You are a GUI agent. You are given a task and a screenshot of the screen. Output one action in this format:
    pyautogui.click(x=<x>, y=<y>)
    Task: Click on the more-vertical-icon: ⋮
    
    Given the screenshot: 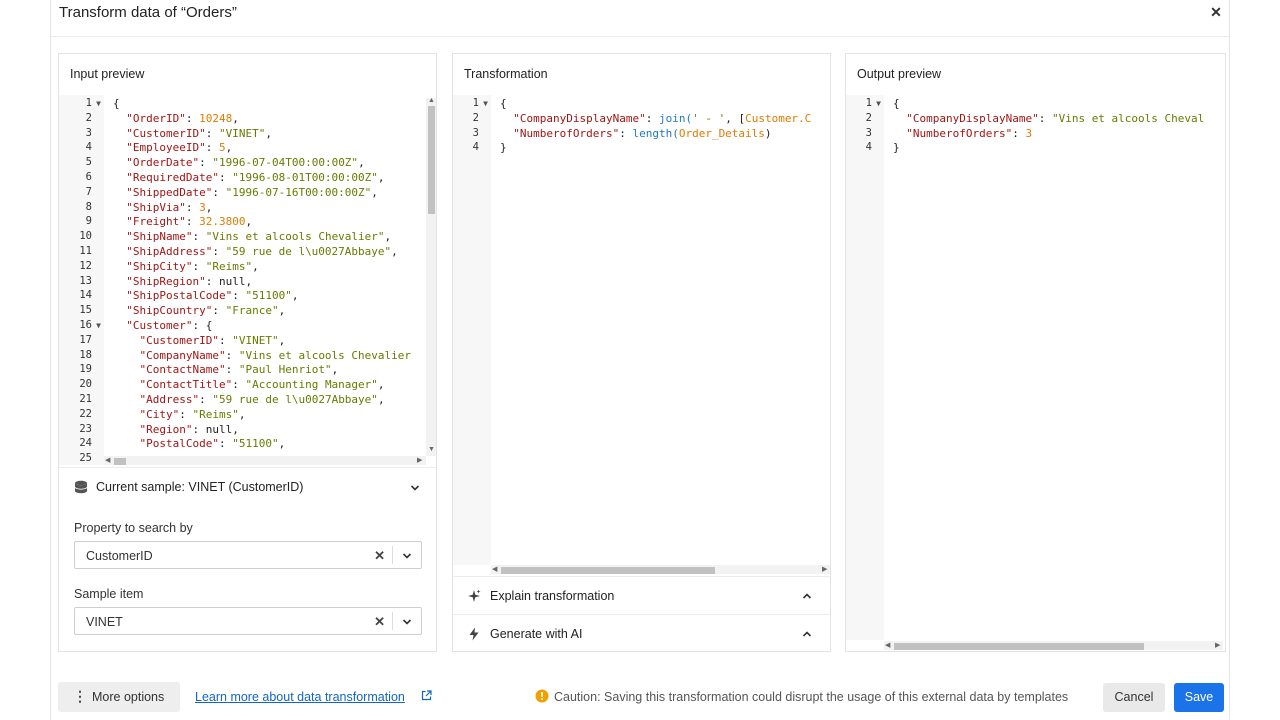 What is the action you would take?
    pyautogui.click(x=80, y=696)
    